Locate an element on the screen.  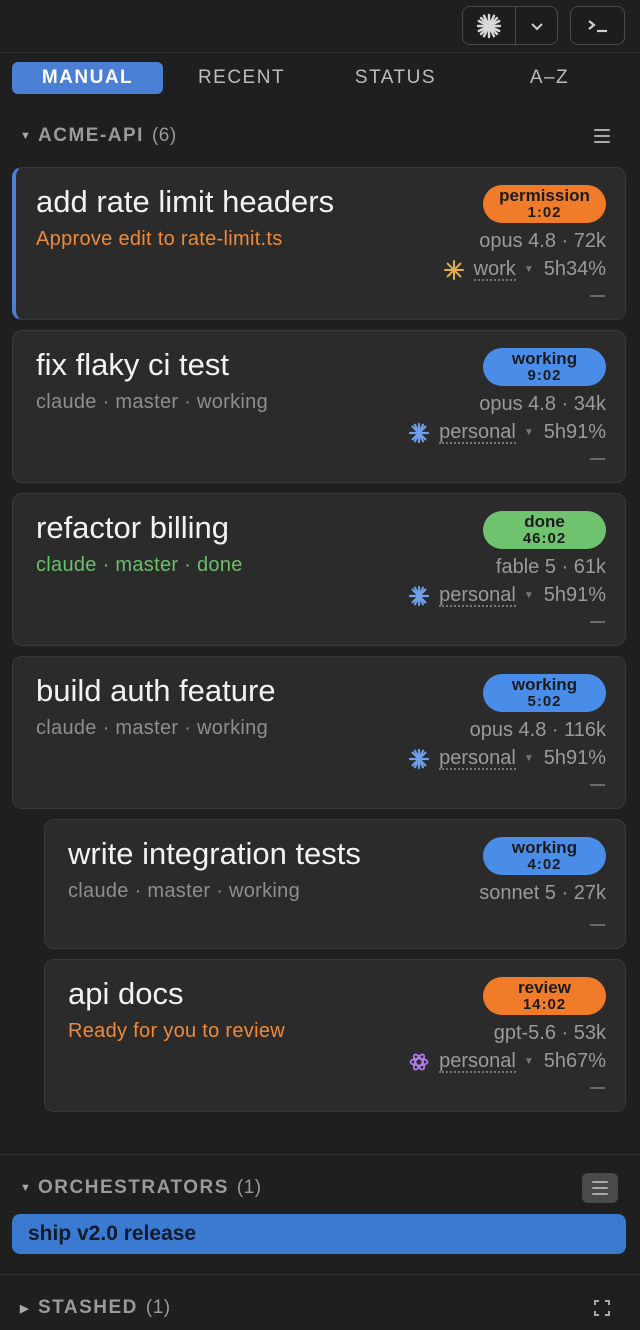
orchestrator-item: ship v2.0 release is located at coordinates (319, 1234).